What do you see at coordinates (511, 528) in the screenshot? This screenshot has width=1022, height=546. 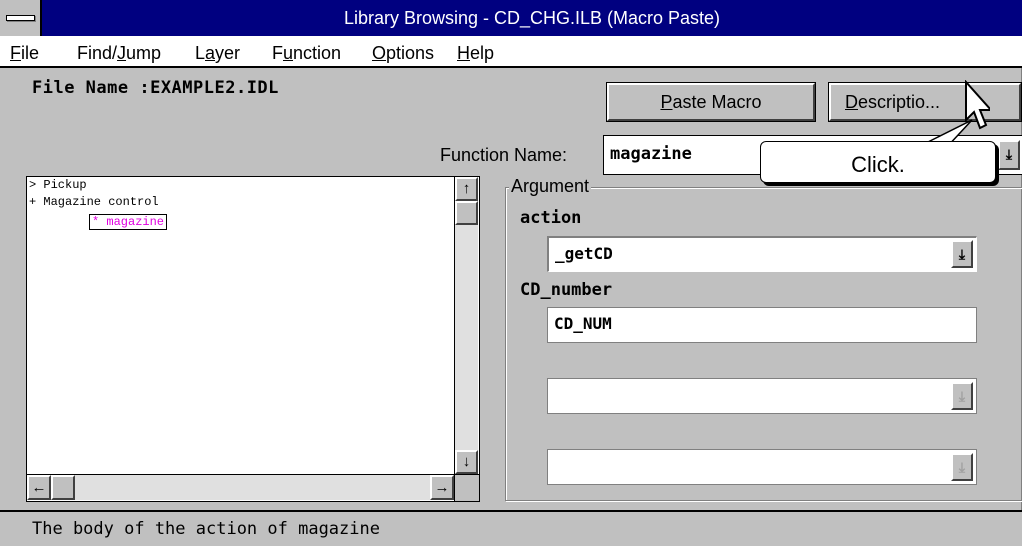 I see `status-bar: The body of the action of magazine` at bounding box center [511, 528].